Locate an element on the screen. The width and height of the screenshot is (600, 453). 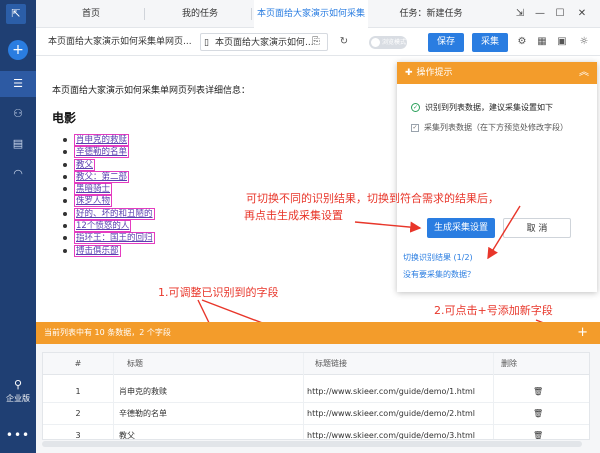
table-cell-index: 1 is located at coordinates (78, 391).